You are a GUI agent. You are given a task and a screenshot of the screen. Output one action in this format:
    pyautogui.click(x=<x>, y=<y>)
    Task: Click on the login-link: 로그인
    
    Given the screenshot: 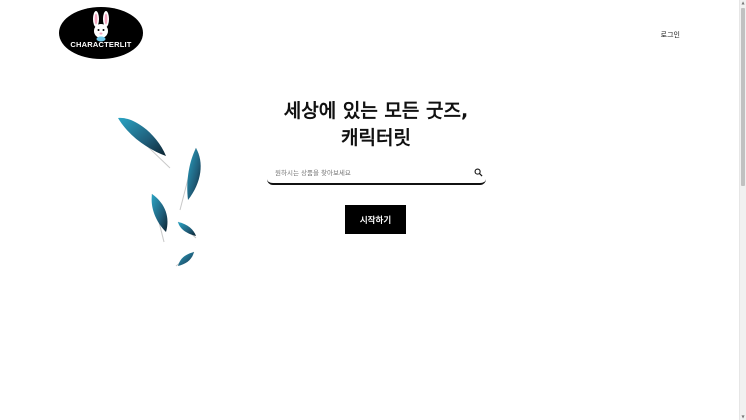 What is the action you would take?
    pyautogui.click(x=670, y=35)
    